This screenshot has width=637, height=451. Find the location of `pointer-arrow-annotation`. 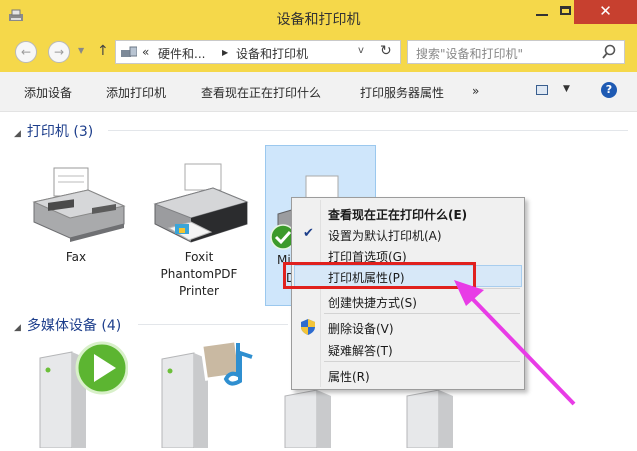

pointer-arrow-annotation is located at coordinates (515, 343).